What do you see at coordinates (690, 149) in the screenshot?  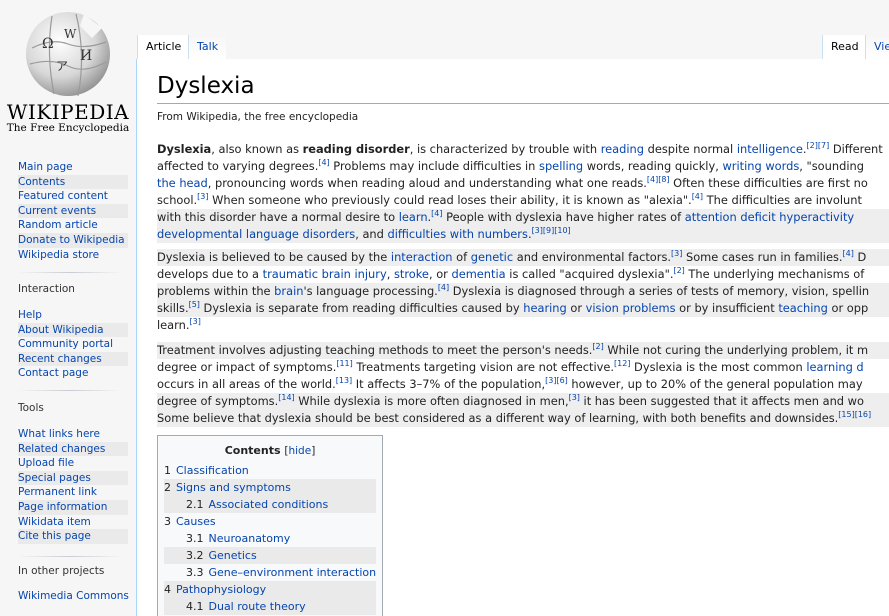 I see `body-text: despite normal` at bounding box center [690, 149].